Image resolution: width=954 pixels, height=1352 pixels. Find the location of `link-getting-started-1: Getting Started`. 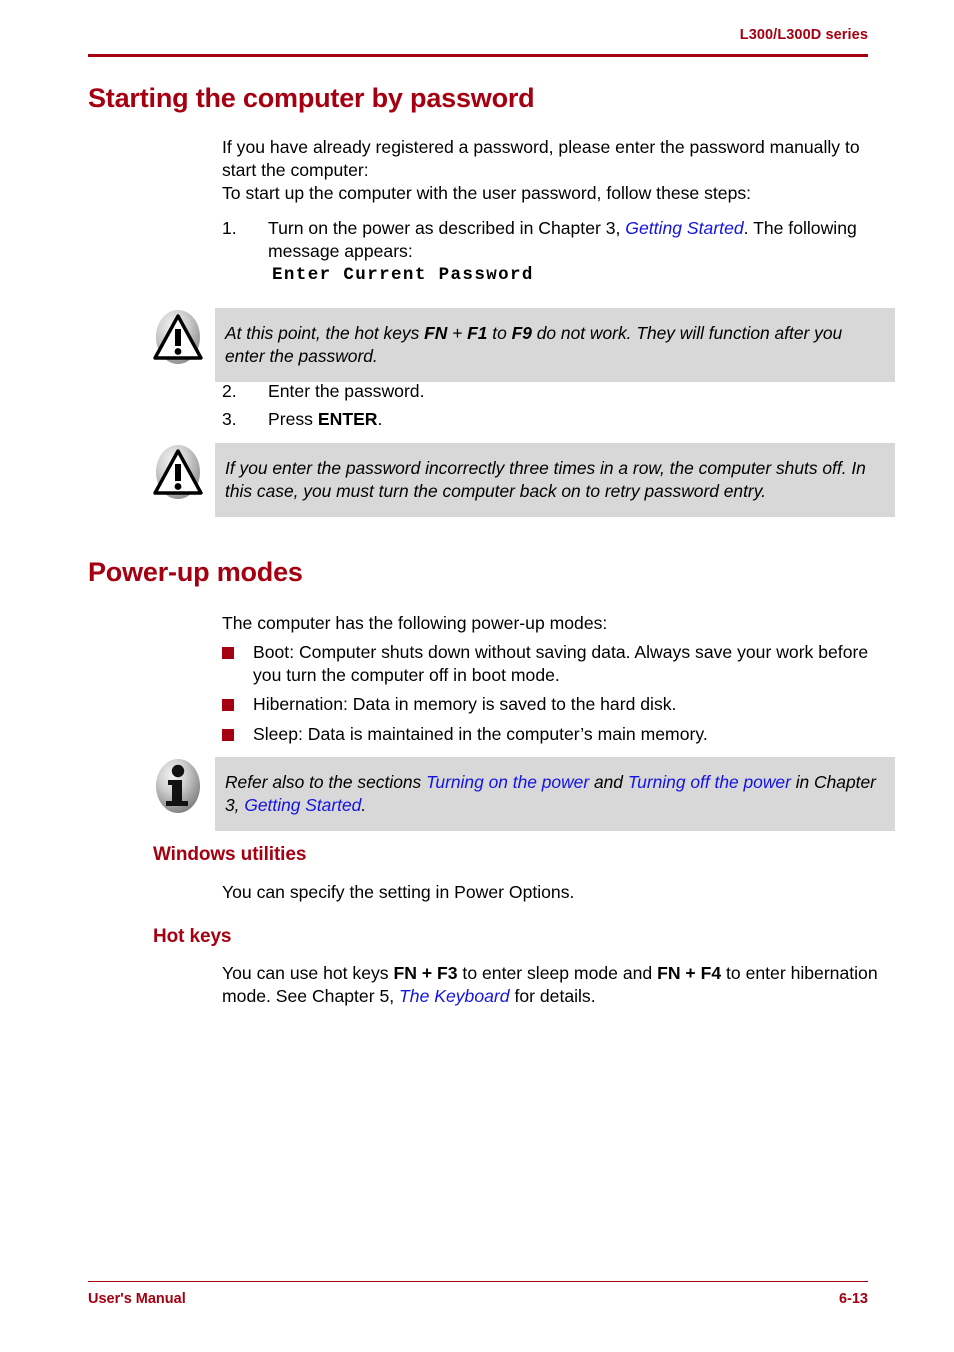

link-getting-started-1: Getting Started is located at coordinates (684, 228).